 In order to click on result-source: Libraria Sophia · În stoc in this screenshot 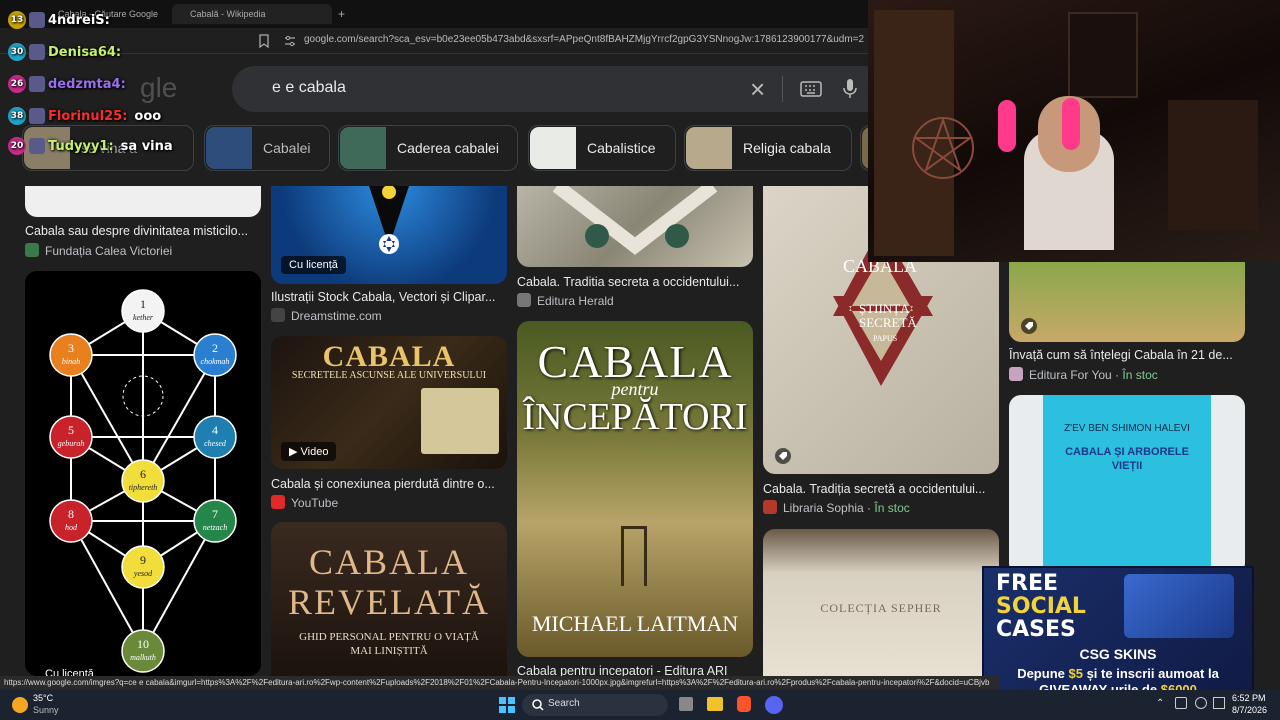, I will do `click(836, 507)`.